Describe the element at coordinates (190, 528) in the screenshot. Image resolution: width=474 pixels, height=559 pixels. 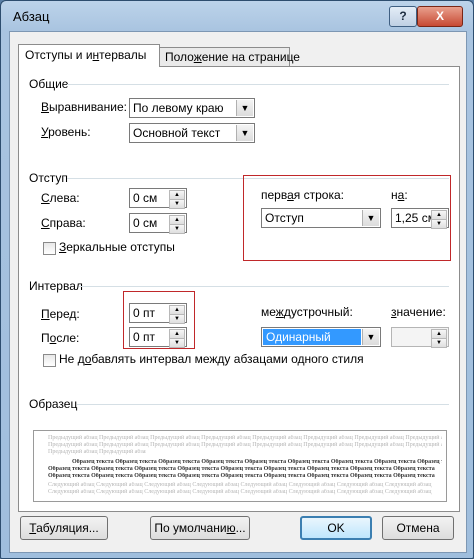
I see `label-fragment: По умолчани` at that location.